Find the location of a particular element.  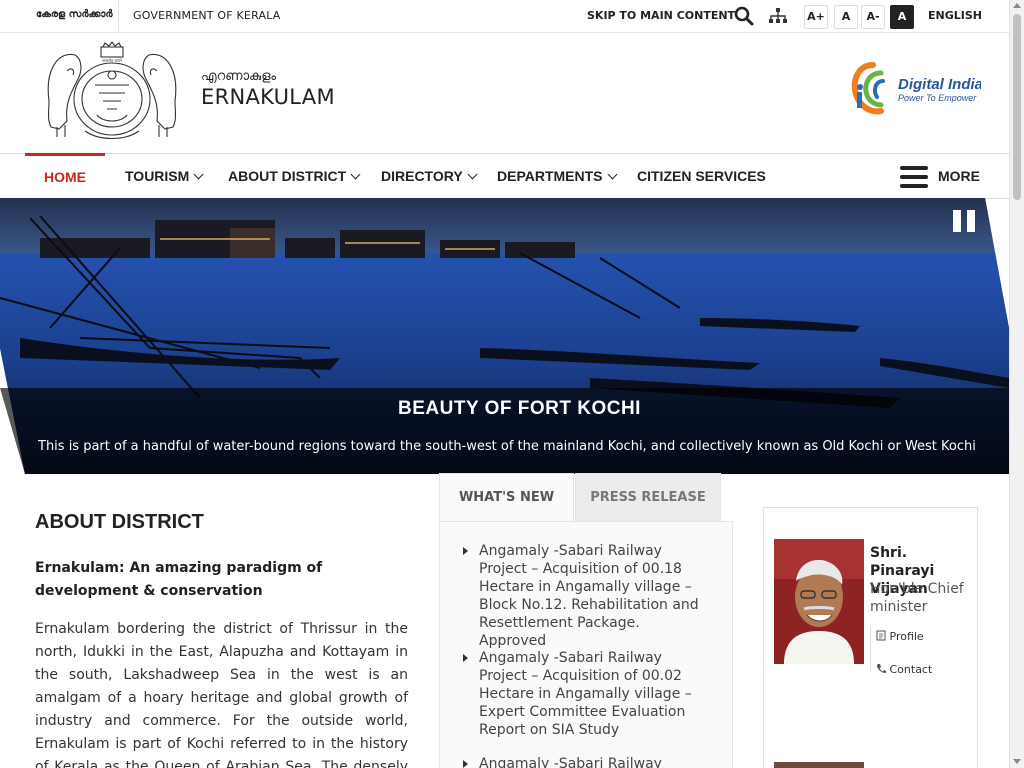

nav-citizen-services: CITIZEN SERVICES is located at coordinates (701, 176).